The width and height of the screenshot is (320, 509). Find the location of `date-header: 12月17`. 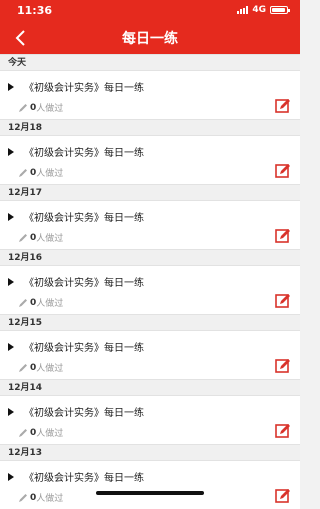

date-header: 12月17 is located at coordinates (150, 192).